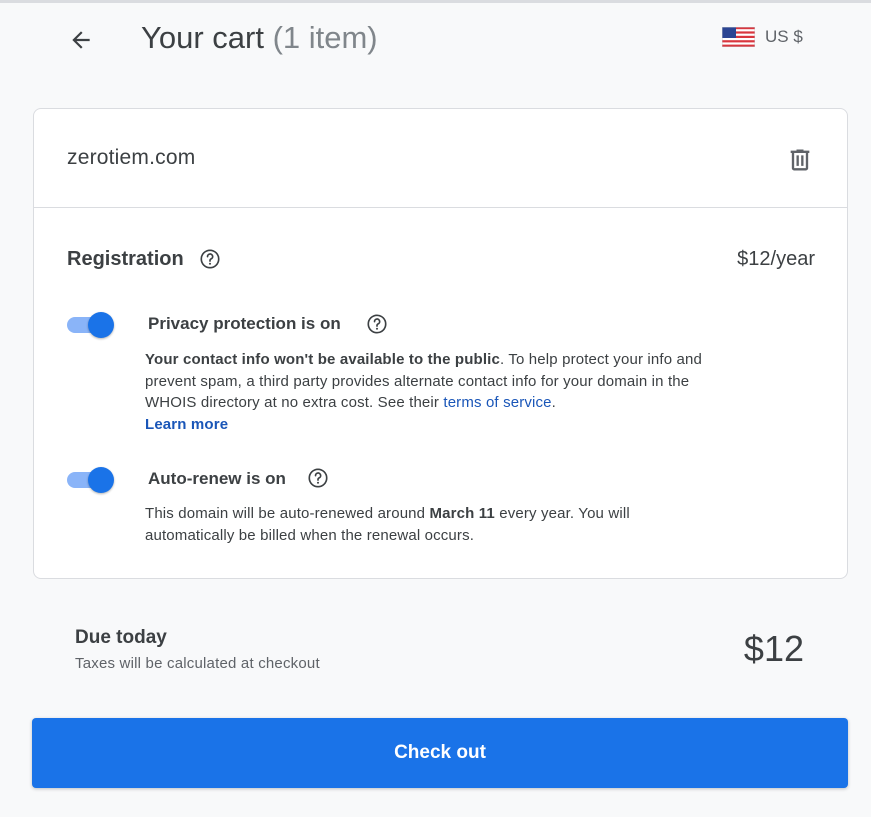 The image size is (871, 817). What do you see at coordinates (186, 424) in the screenshot?
I see `learn-more-link: Learn more` at bounding box center [186, 424].